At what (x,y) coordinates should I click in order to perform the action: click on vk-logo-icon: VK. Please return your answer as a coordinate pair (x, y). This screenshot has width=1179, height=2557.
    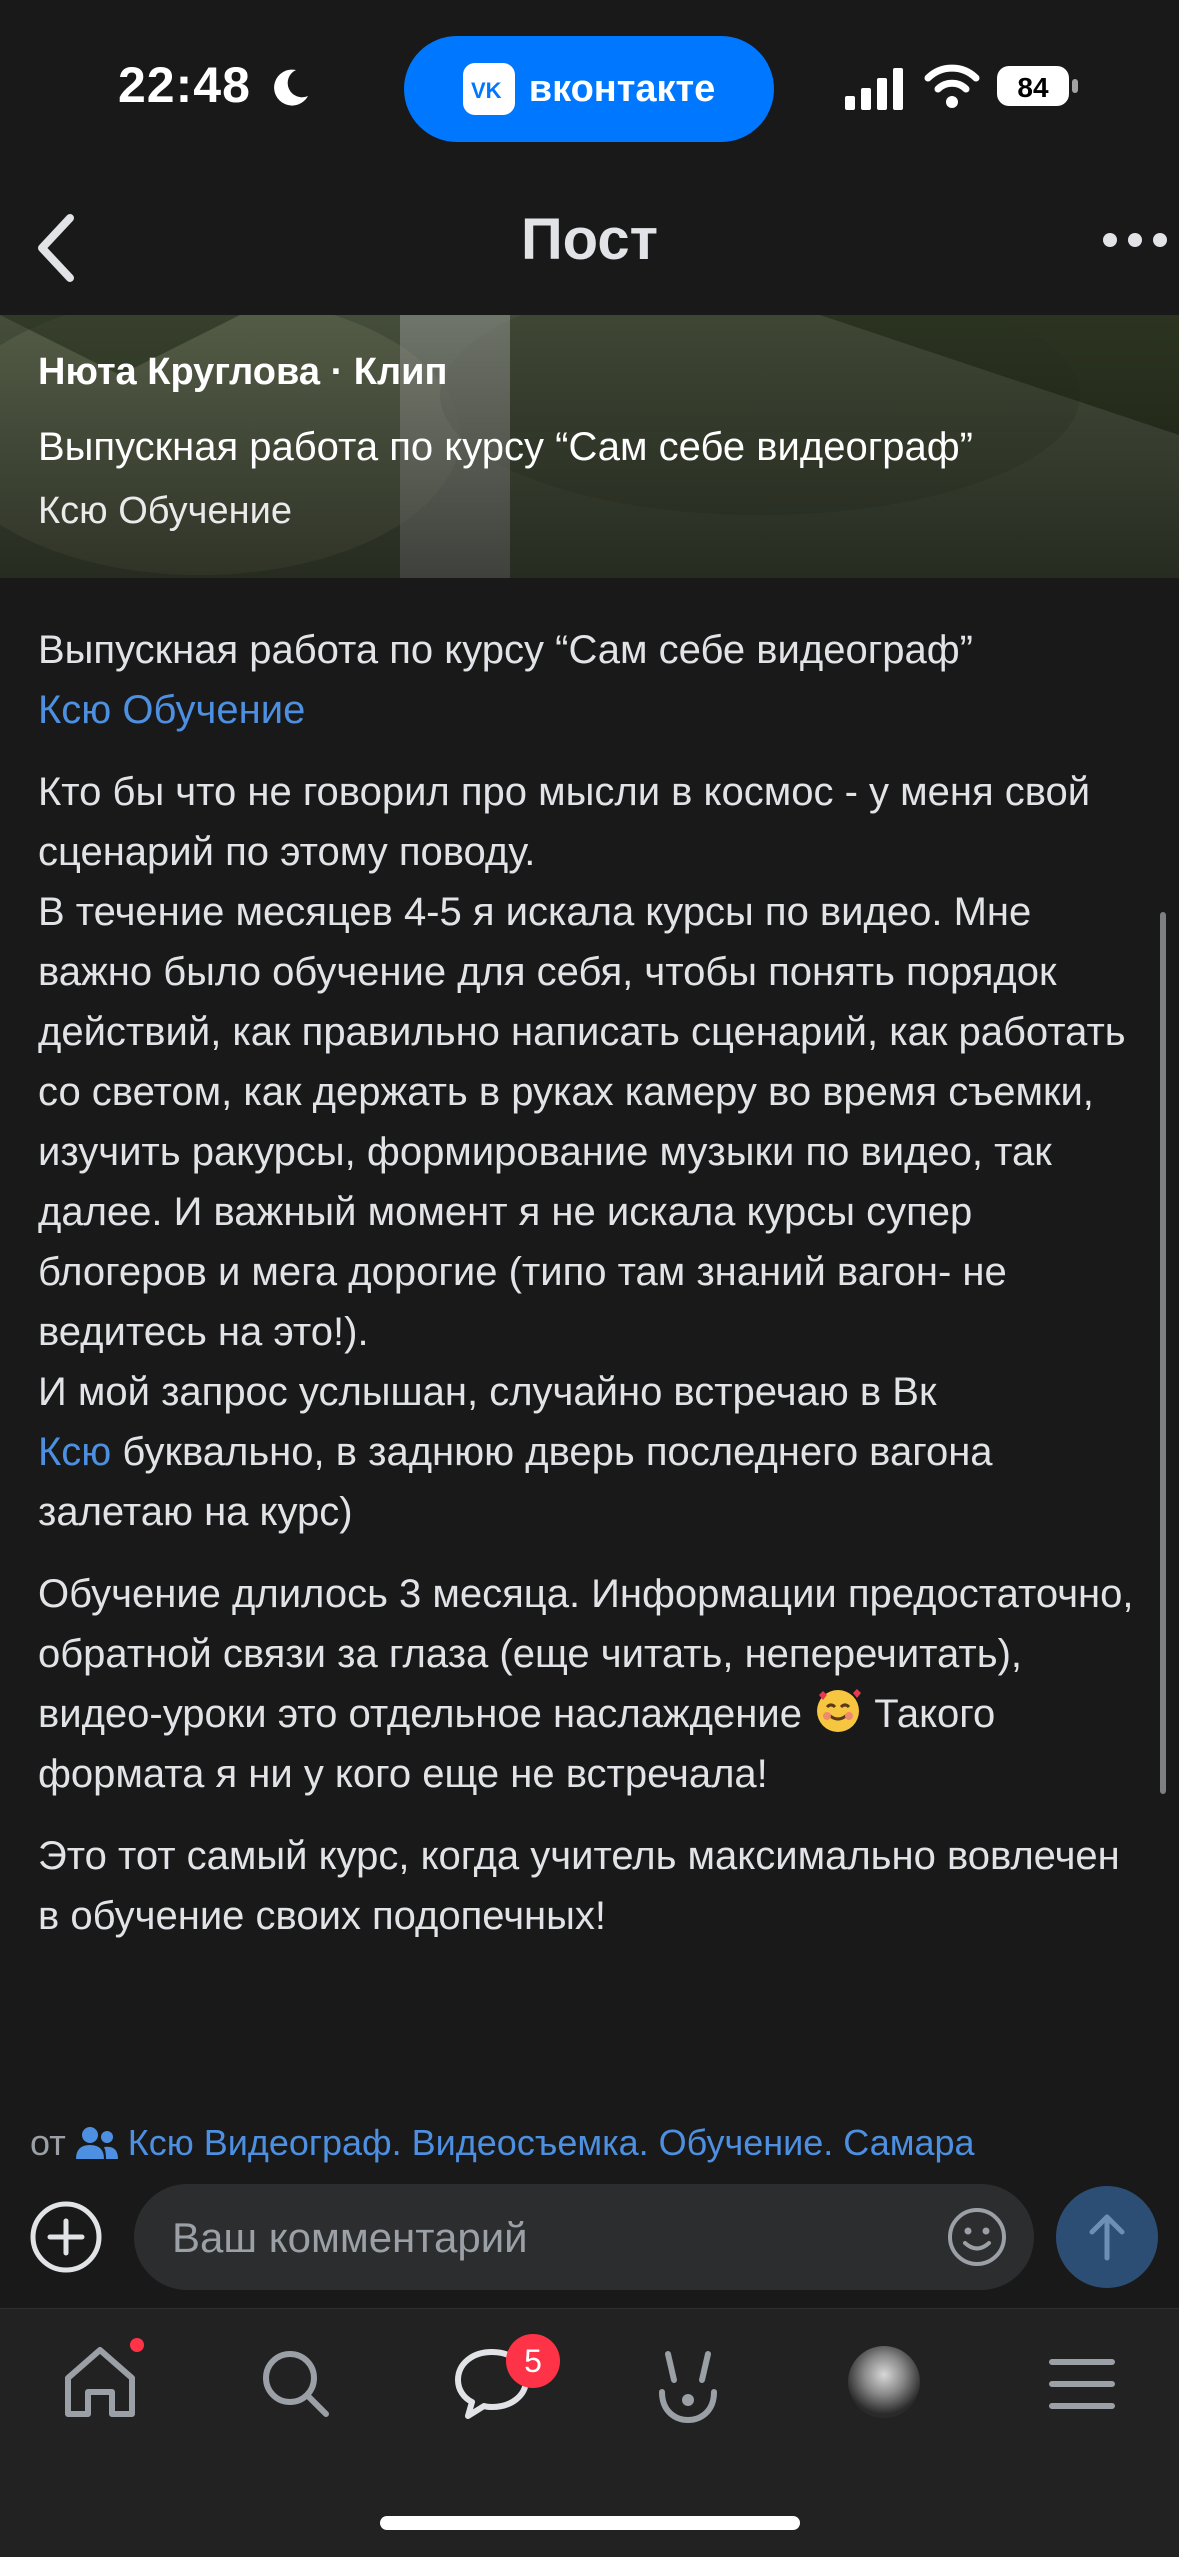
    Looking at the image, I should click on (488, 89).